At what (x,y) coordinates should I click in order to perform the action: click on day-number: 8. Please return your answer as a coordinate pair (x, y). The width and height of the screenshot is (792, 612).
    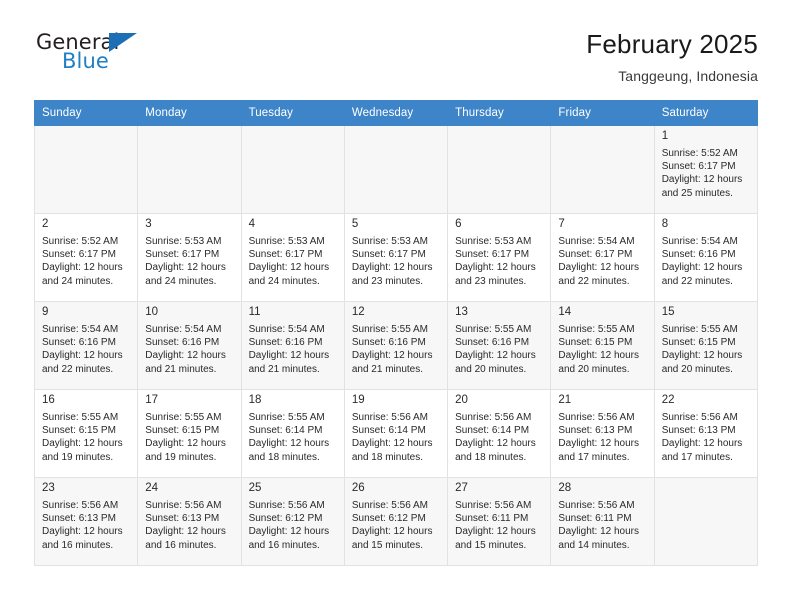
    Looking at the image, I should click on (665, 224).